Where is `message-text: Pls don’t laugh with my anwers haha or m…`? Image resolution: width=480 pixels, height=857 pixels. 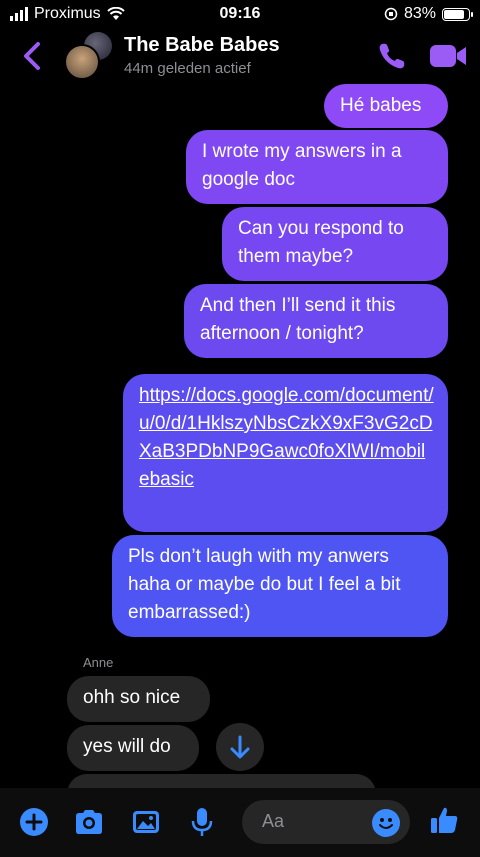 message-text: Pls don’t laugh with my anwers haha or m… is located at coordinates (264, 584).